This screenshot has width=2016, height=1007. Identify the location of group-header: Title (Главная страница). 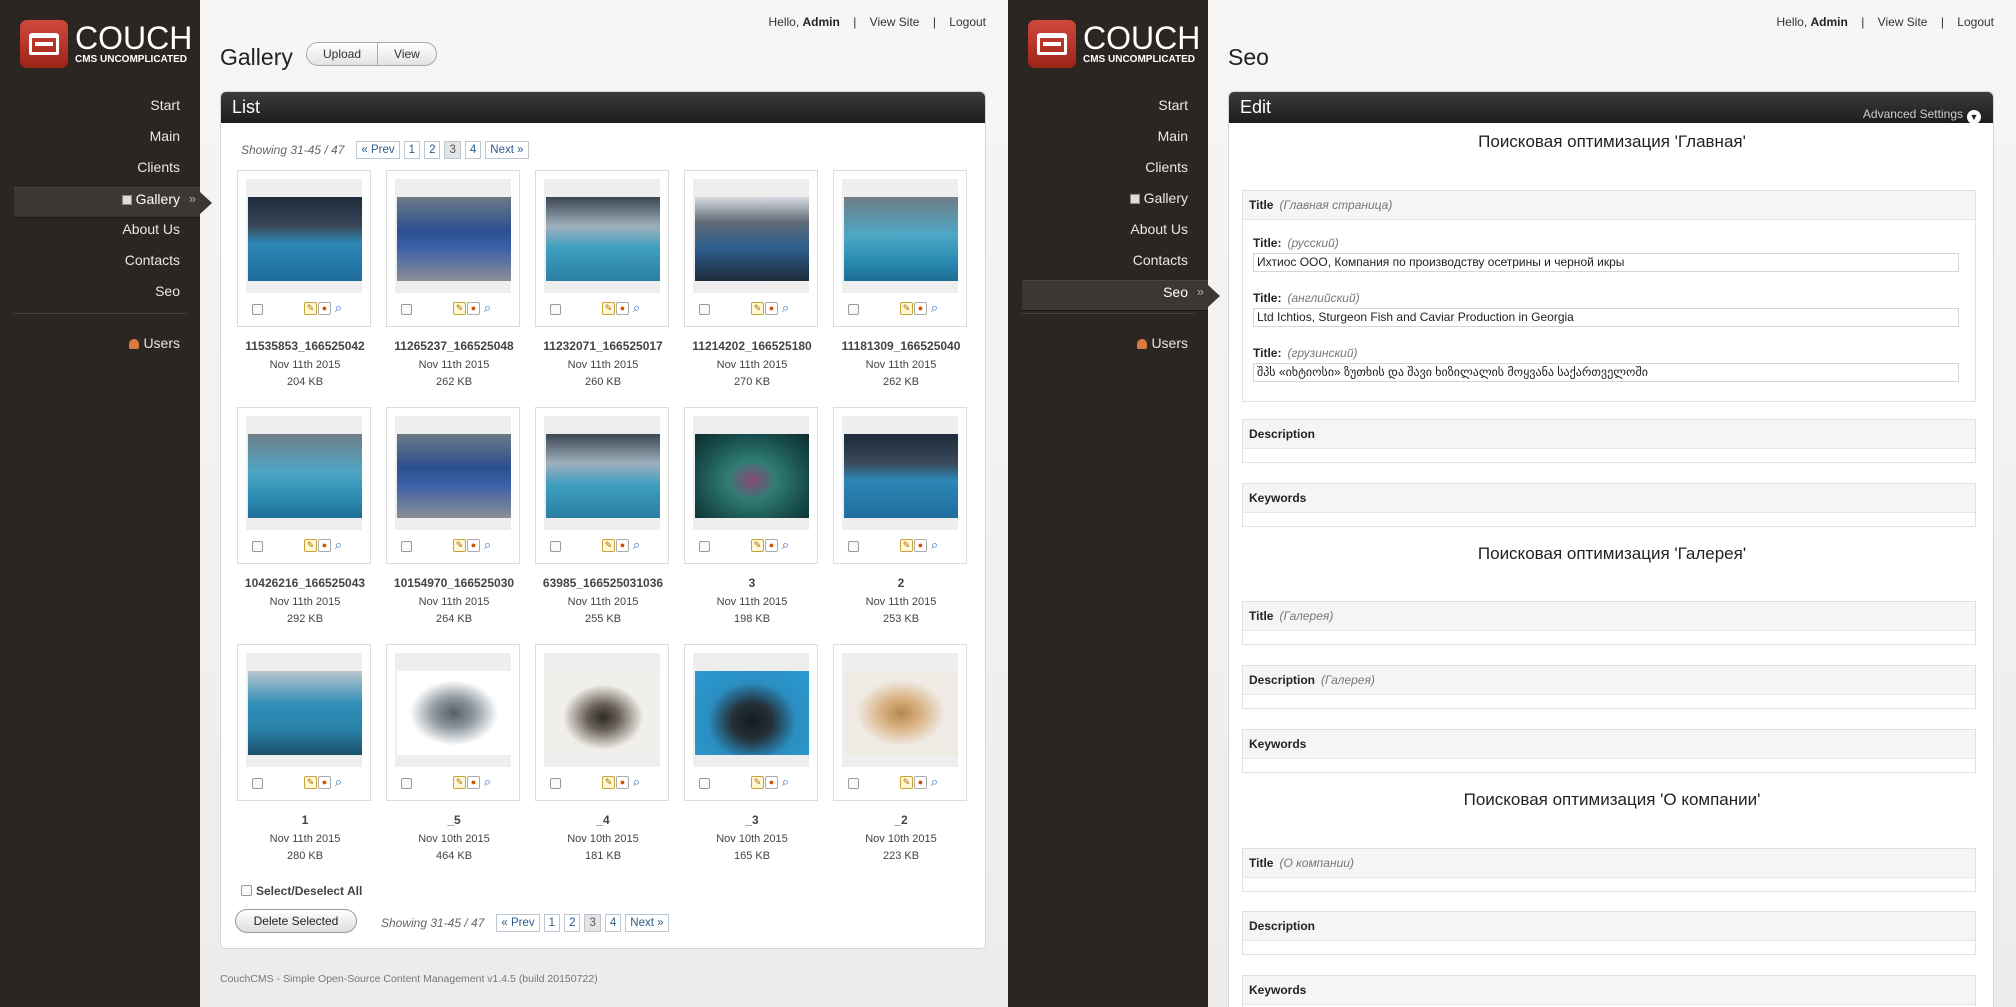
(1609, 205).